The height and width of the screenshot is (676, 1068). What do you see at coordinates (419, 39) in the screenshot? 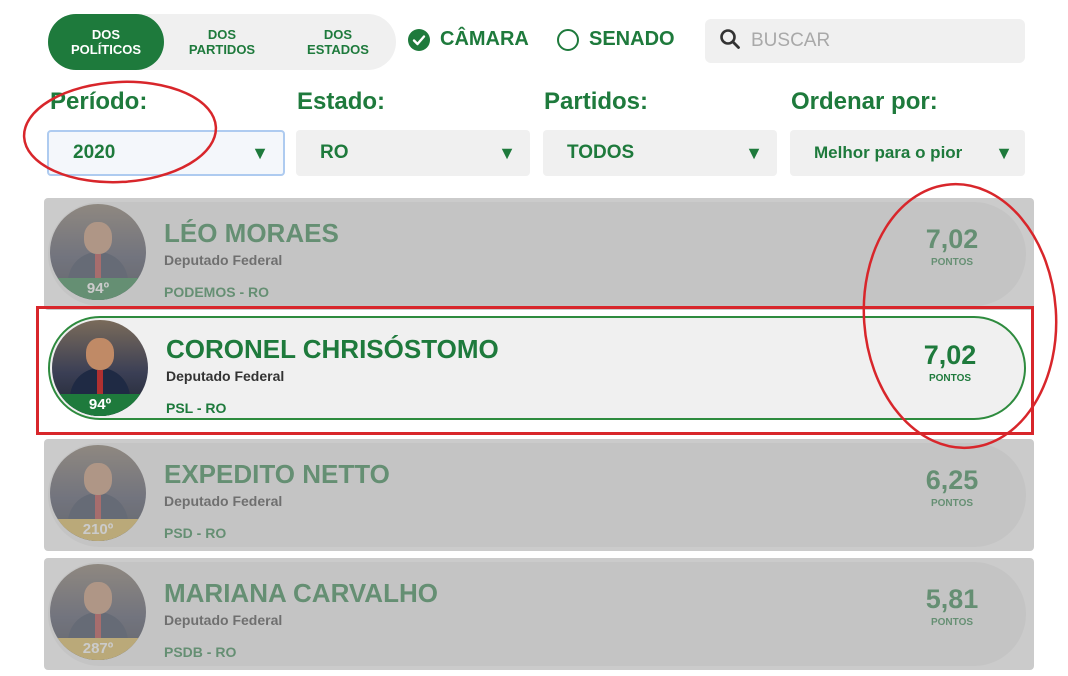
I see `check-circle-icon` at bounding box center [419, 39].